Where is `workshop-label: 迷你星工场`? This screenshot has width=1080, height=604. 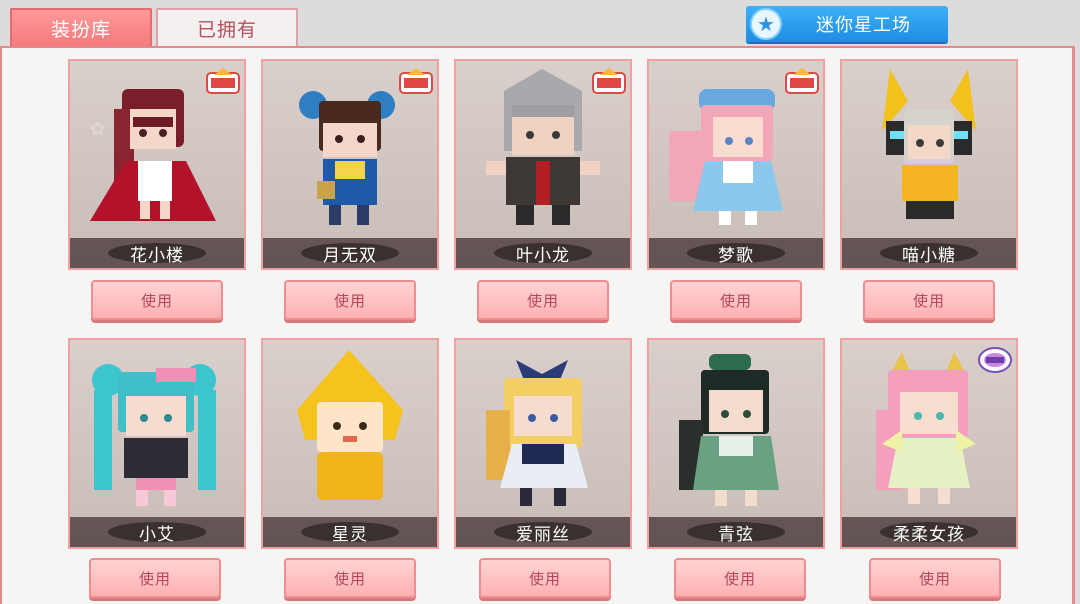
workshop-label: 迷你星工场 is located at coordinates (863, 25).